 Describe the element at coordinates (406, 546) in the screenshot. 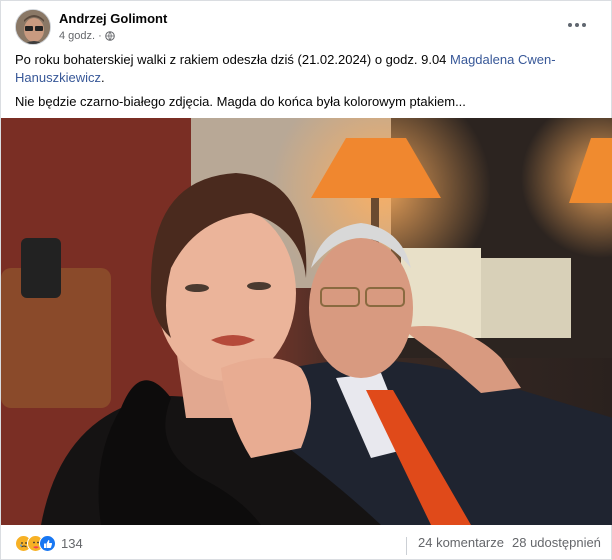

I see `footer-divider` at that location.